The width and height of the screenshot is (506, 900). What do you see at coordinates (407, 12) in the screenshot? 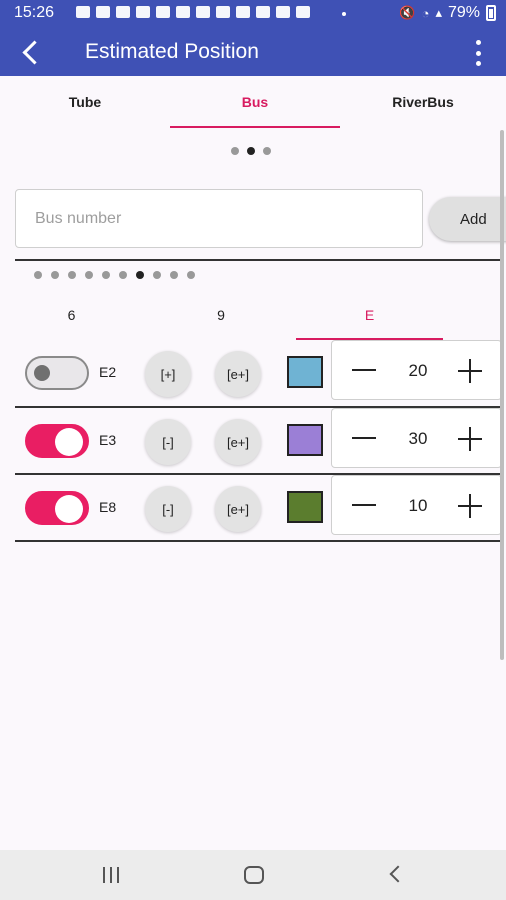
I see `mute-icon: 🔇` at bounding box center [407, 12].